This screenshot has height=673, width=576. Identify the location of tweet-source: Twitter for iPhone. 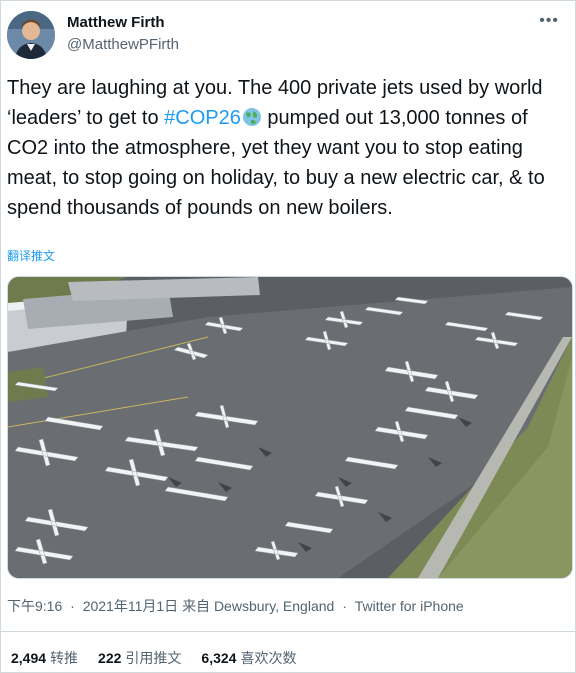
(409, 606).